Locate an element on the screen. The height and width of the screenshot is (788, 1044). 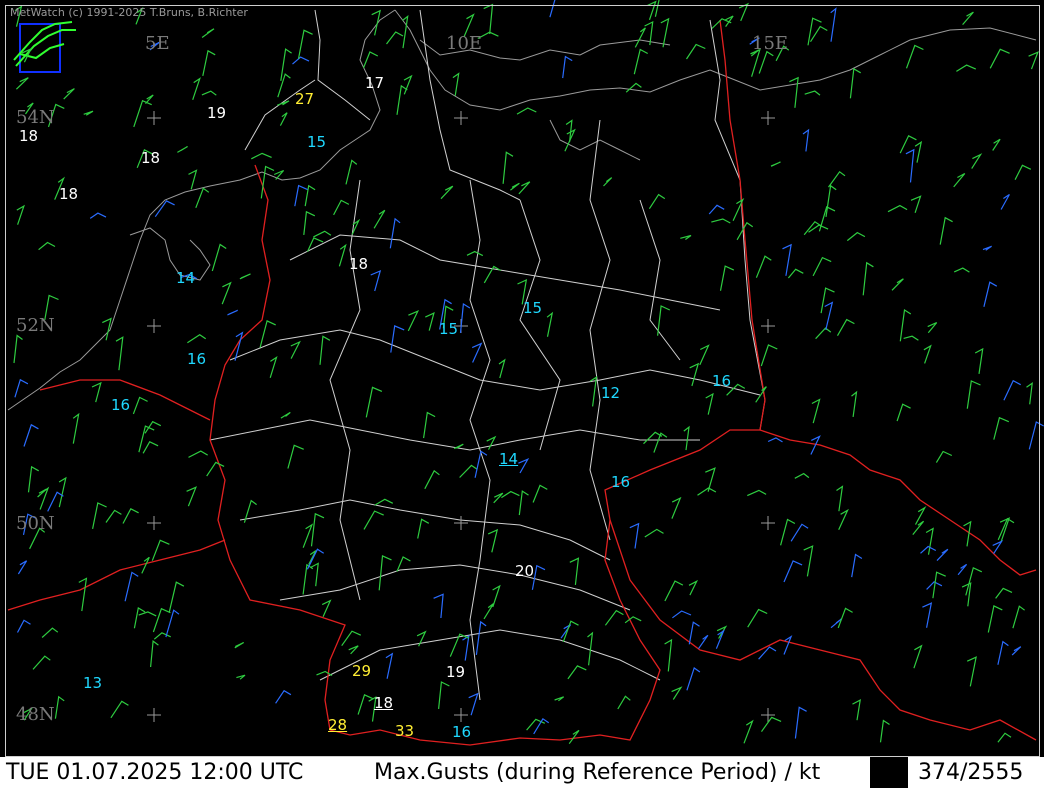
station-value: 29 is located at coordinates (361, 671).